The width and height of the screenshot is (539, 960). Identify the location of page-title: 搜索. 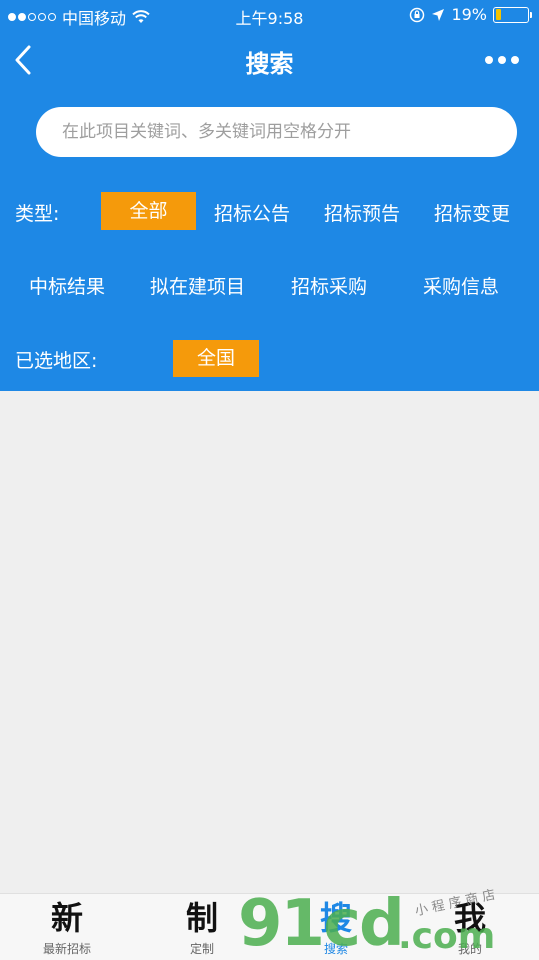
(269, 64).